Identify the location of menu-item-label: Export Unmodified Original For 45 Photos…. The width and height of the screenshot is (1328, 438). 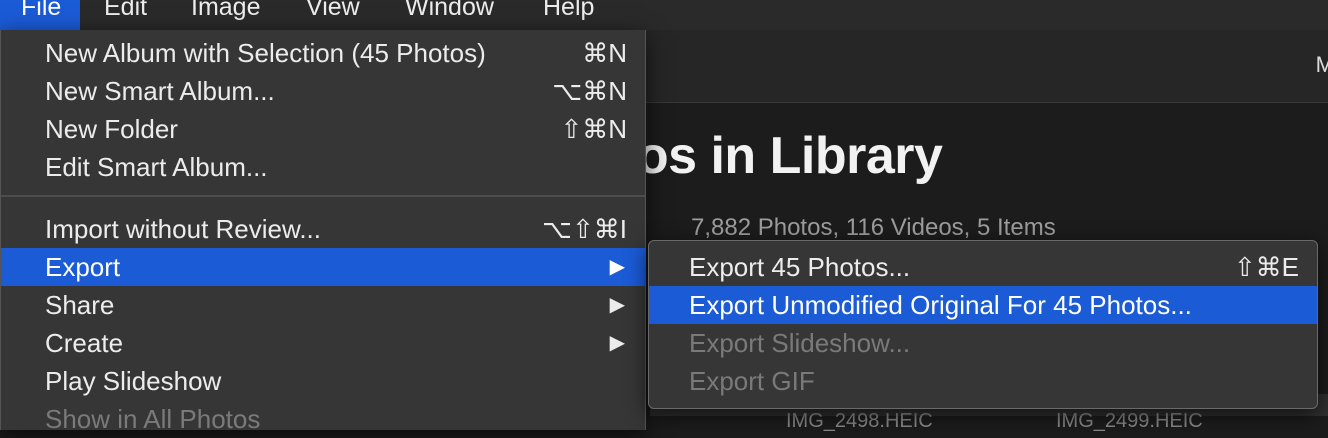
(940, 305).